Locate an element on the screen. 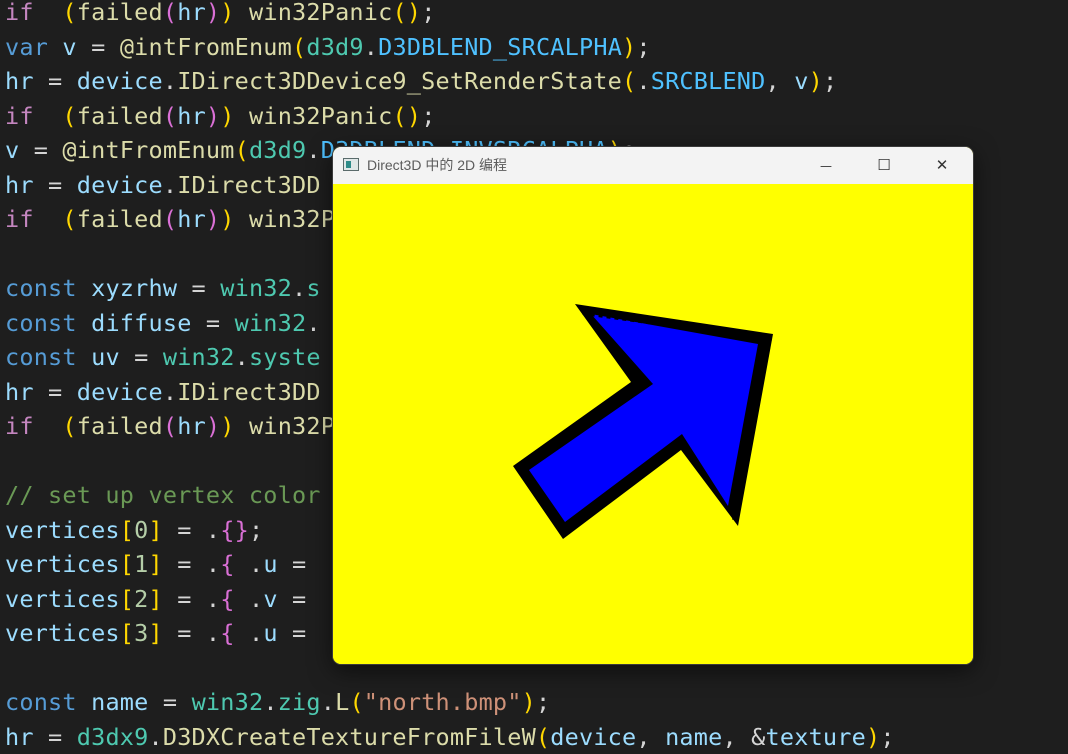 This screenshot has height=754, width=1068. code-token: 0 is located at coordinates (141, 529).